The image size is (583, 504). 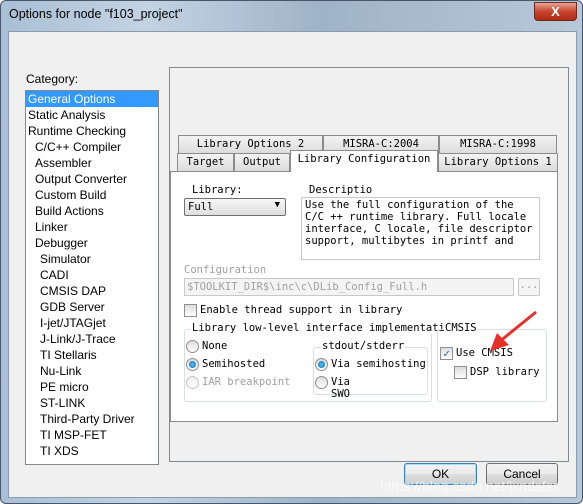 What do you see at coordinates (446, 353) in the screenshot?
I see `use-cmsis-checkbox: ✓` at bounding box center [446, 353].